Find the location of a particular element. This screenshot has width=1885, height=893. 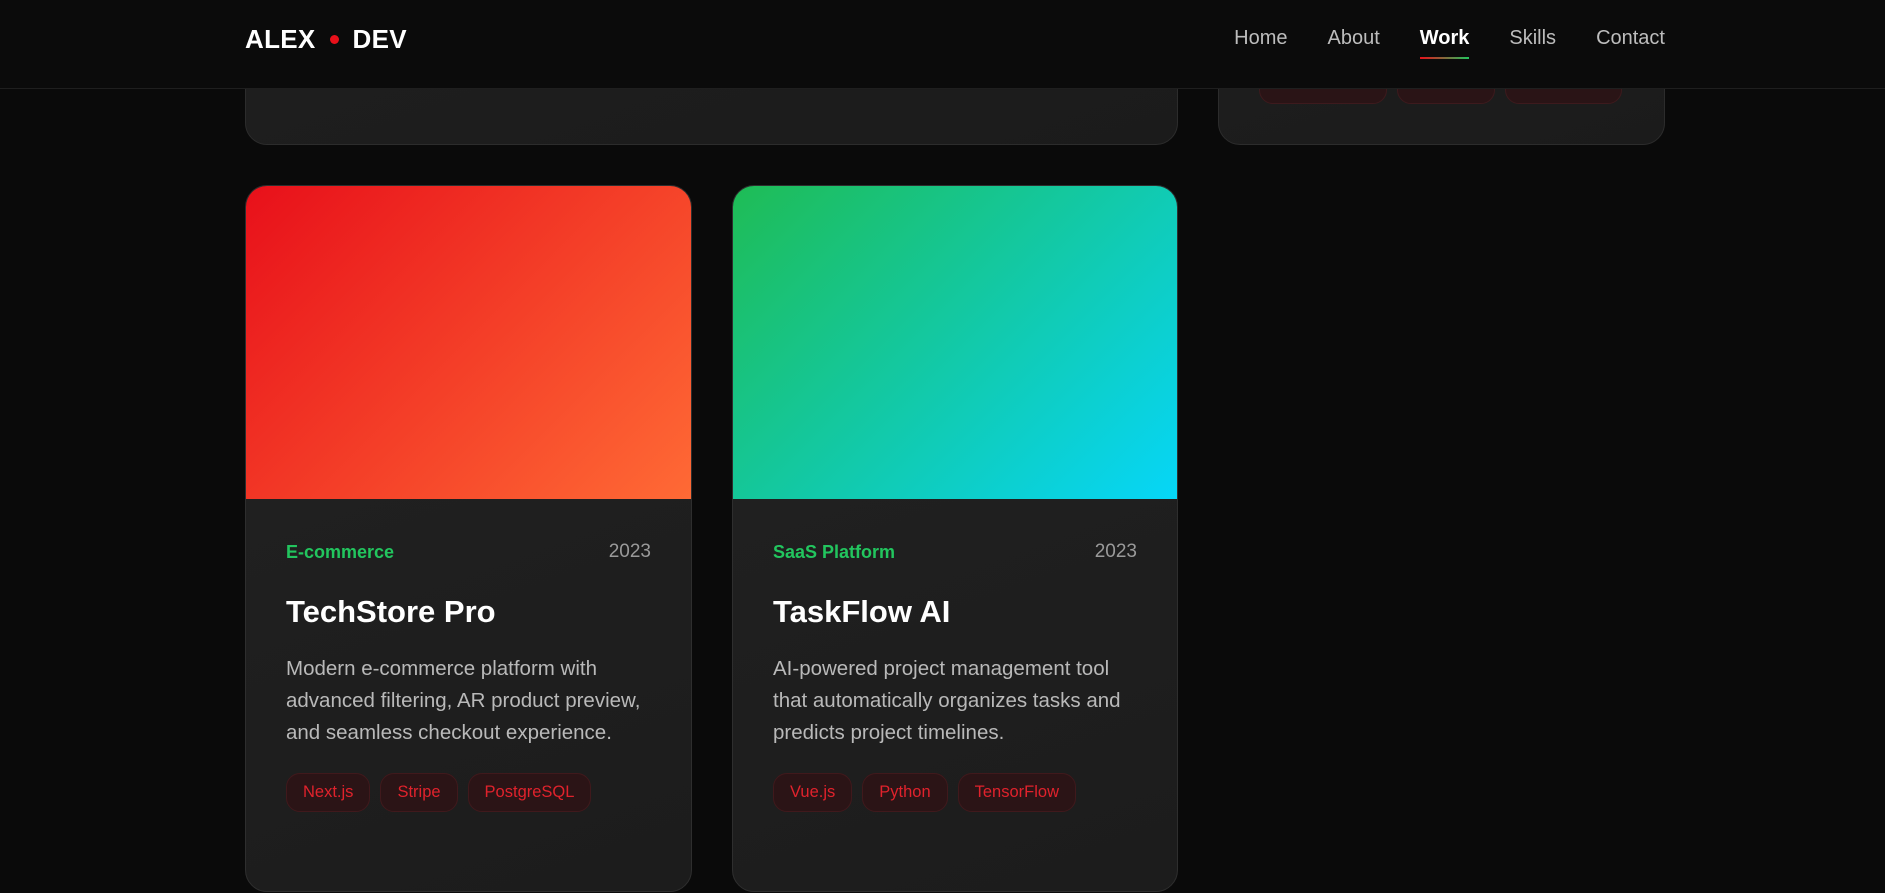

nav-about: About is located at coordinates (1353, 38).